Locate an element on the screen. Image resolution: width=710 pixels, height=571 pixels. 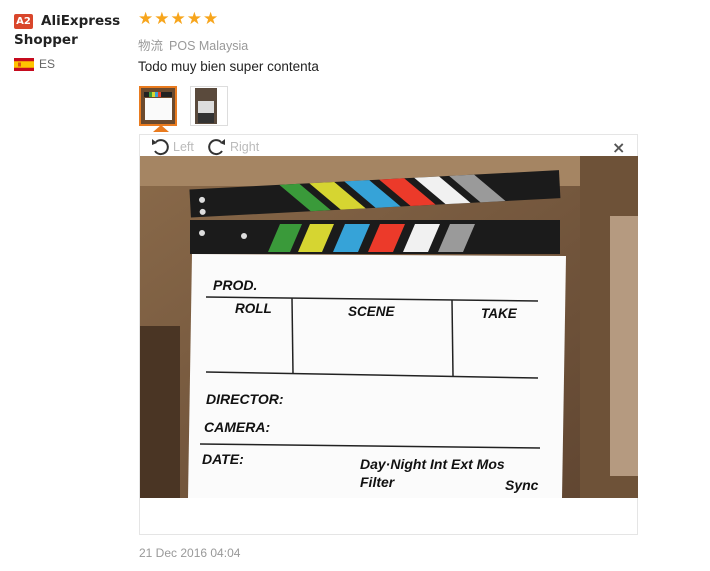
review-text: Todo muy bien super contenta is located at coordinates (228, 66).